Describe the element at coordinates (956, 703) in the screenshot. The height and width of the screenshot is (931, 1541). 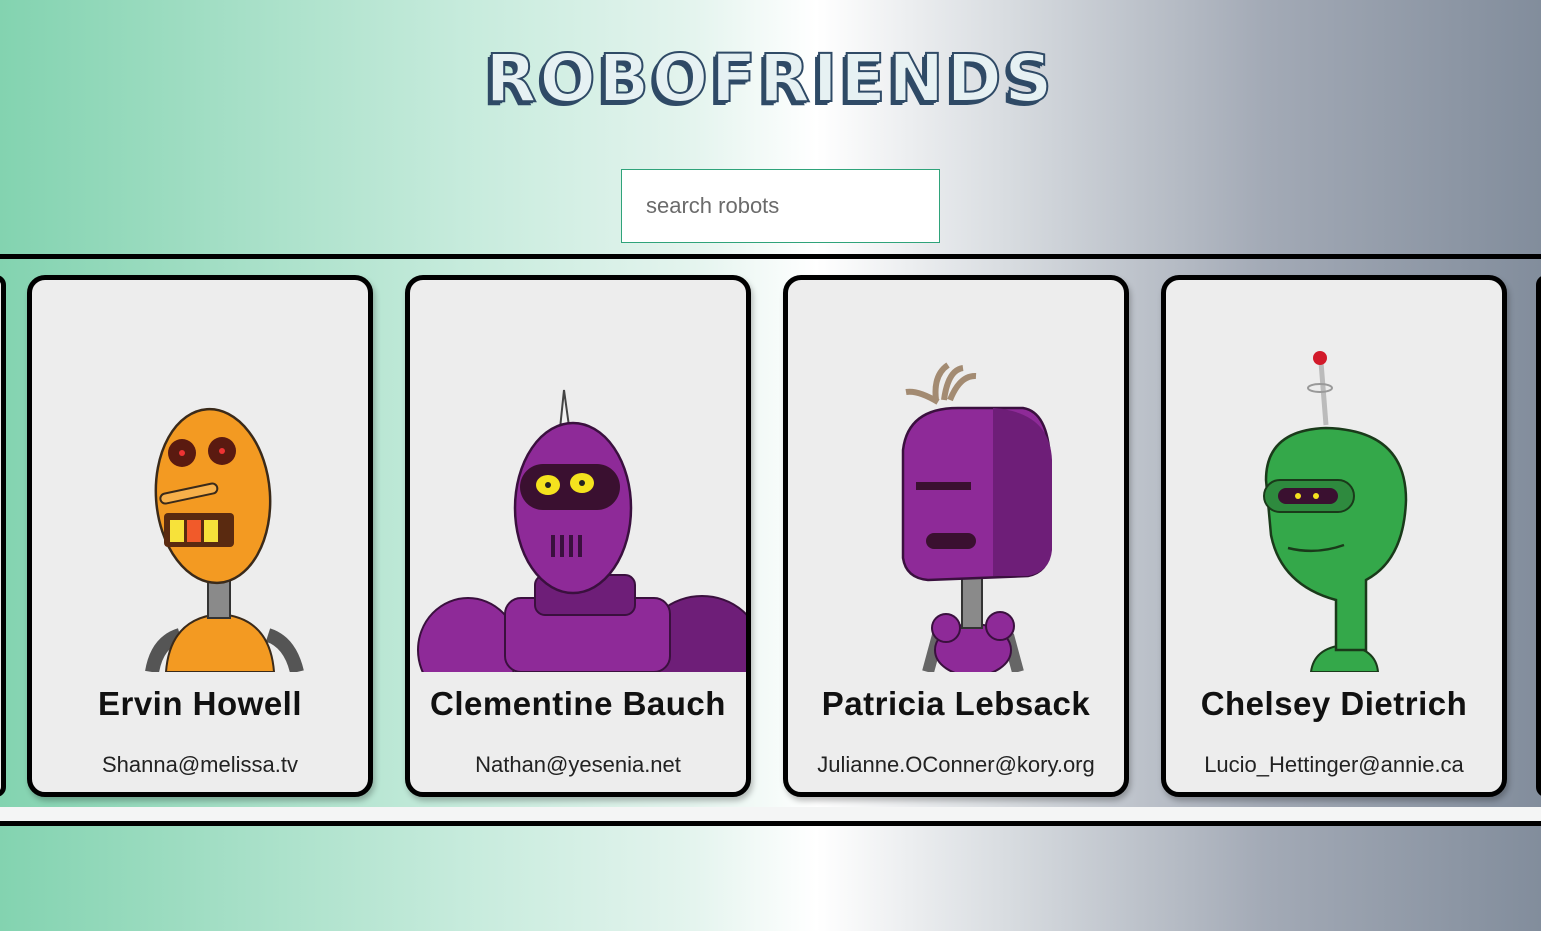
I see `robot-name: Patricia Lebsack` at that location.